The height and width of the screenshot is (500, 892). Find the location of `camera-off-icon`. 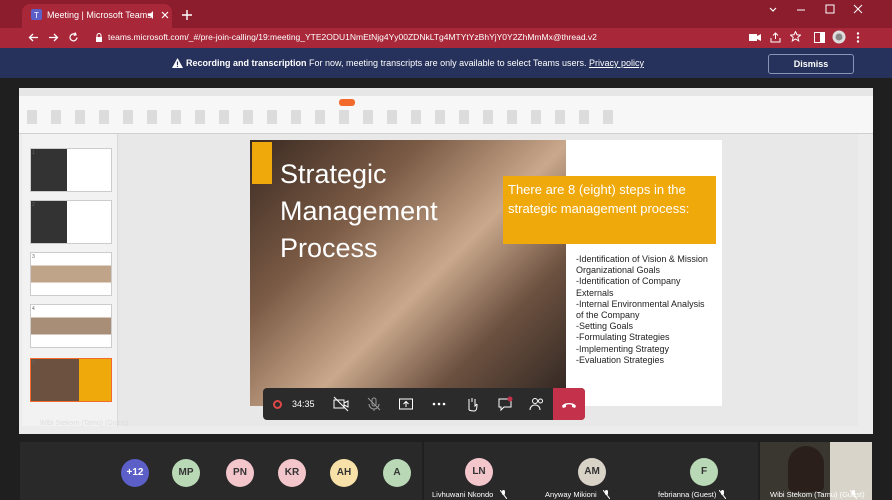

camera-off-icon is located at coordinates (341, 404).